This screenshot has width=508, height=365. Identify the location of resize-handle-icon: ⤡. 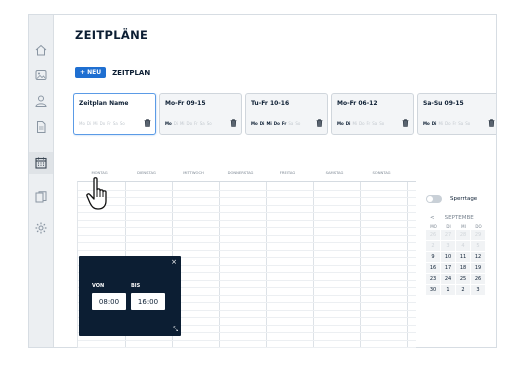
(175, 330).